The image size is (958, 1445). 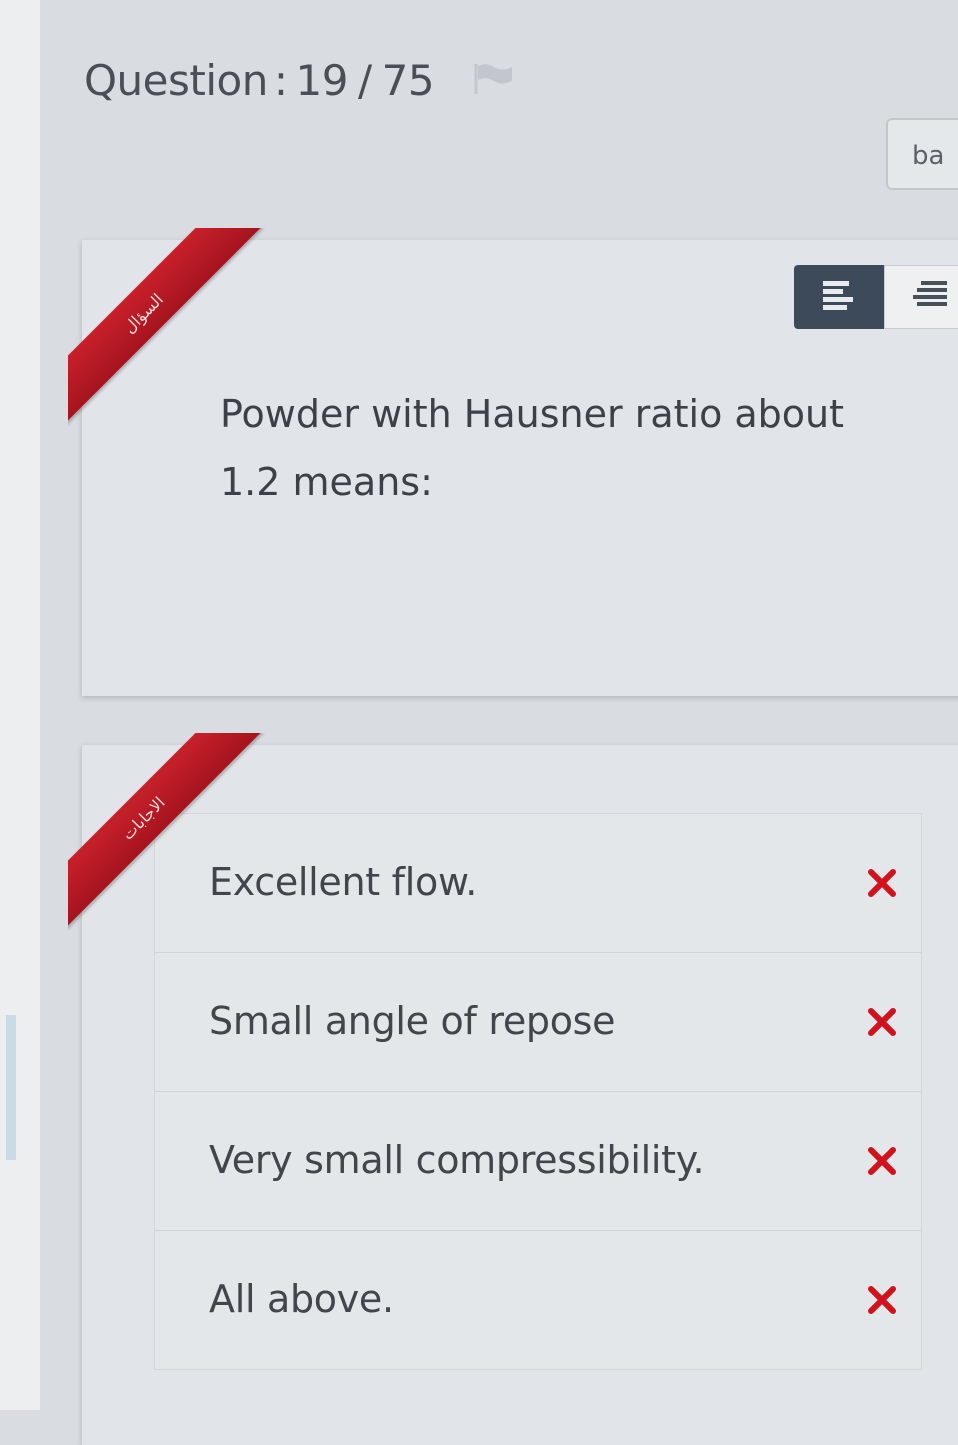 I want to click on flag-icon, so click(x=495, y=81).